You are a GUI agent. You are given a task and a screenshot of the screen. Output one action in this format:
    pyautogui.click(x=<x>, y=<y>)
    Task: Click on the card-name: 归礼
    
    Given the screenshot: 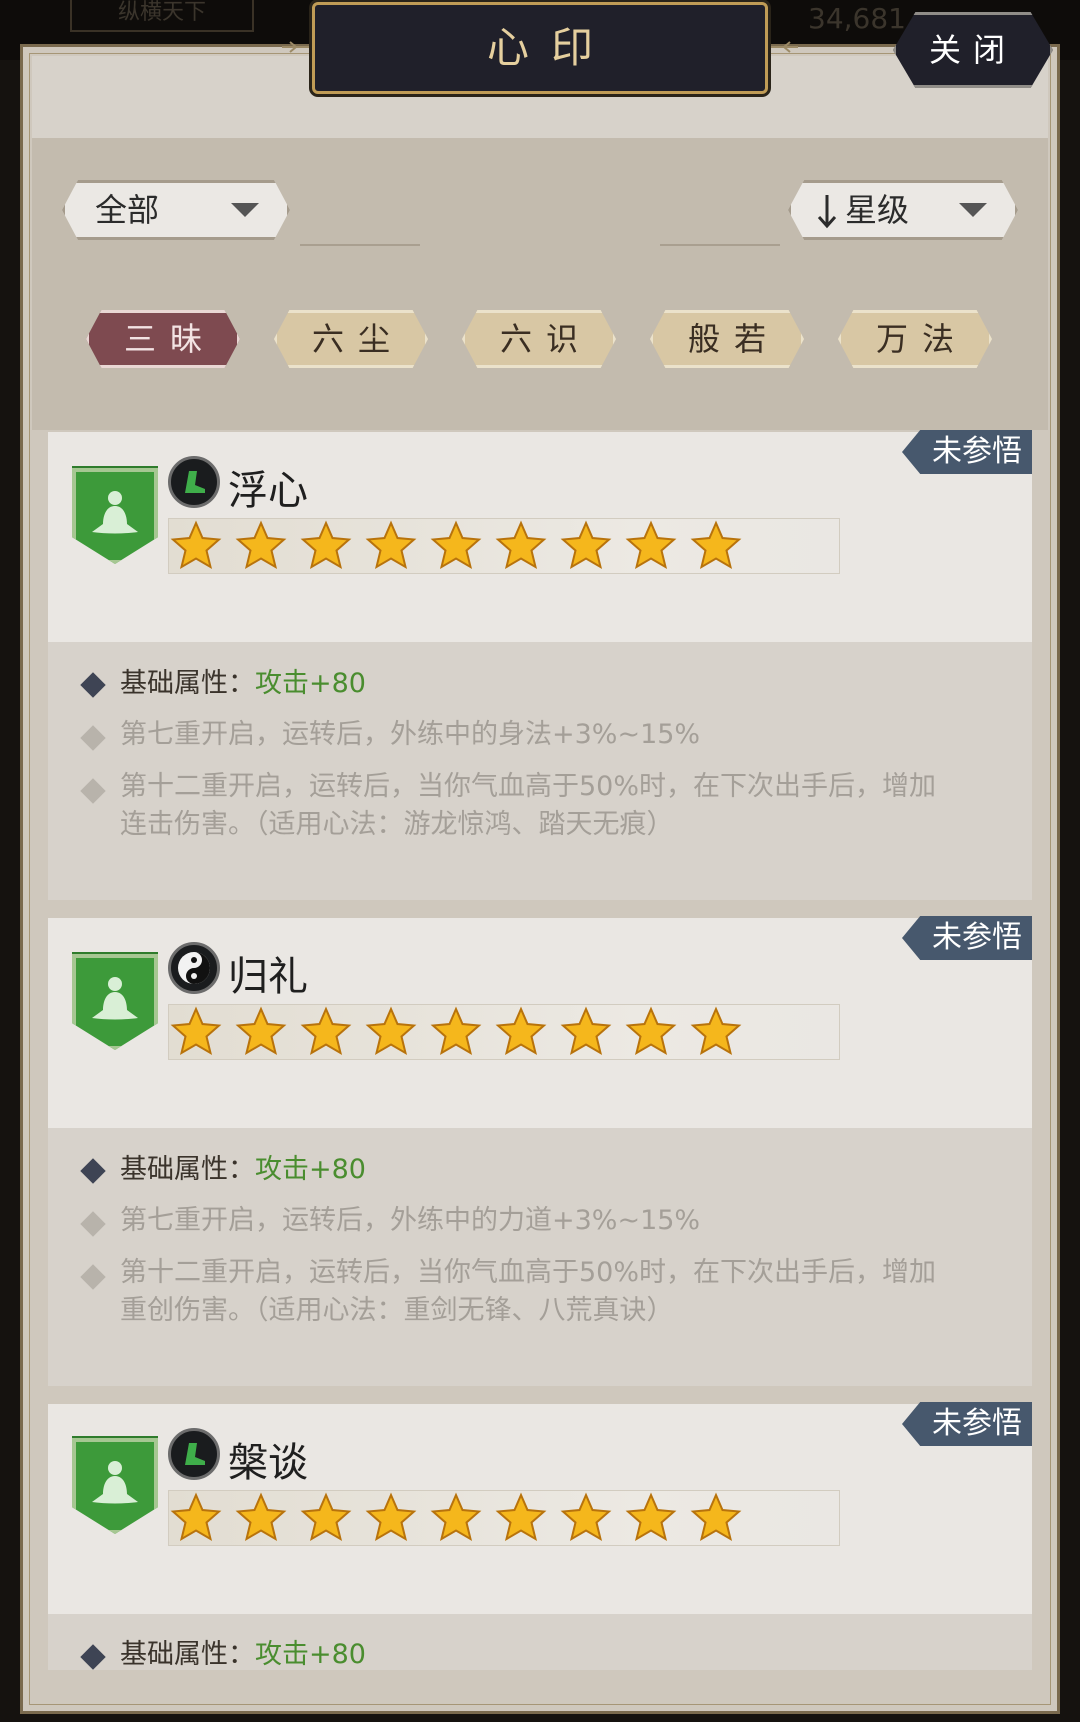 What is the action you would take?
    pyautogui.click(x=268, y=977)
    